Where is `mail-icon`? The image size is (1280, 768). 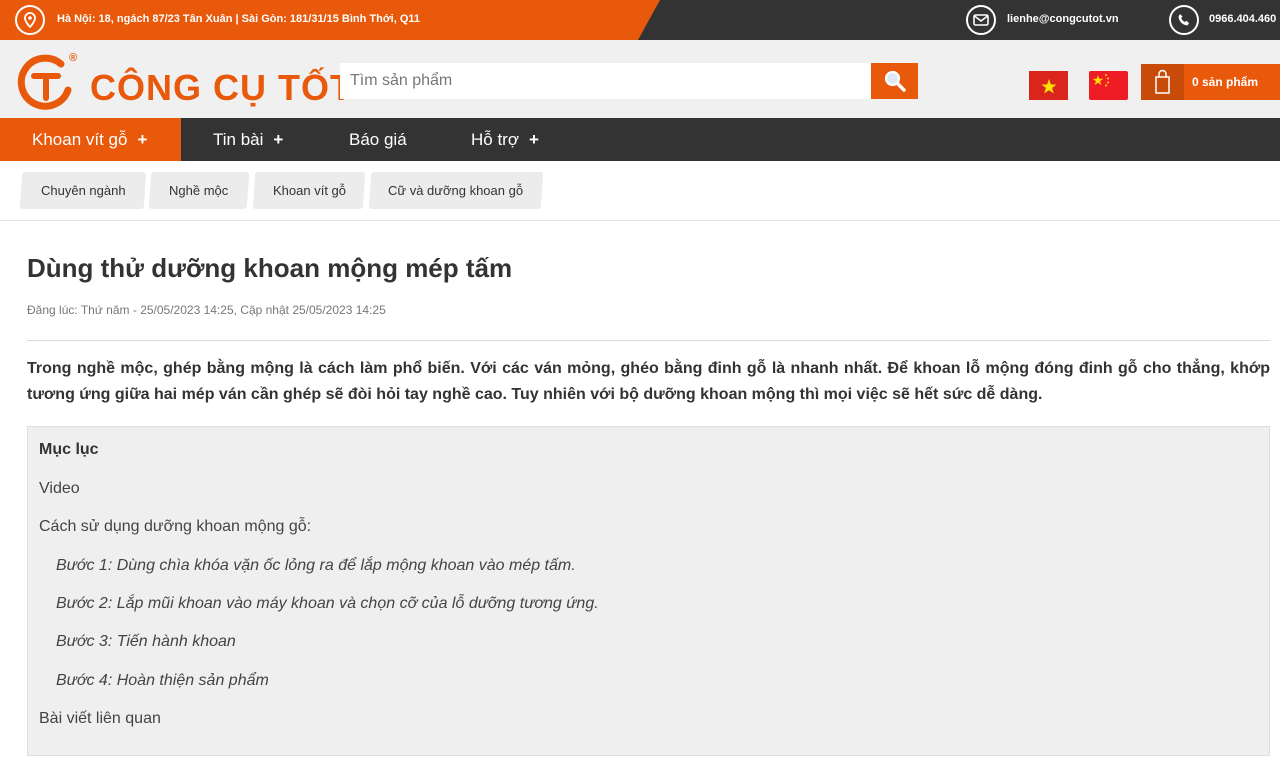
mail-icon is located at coordinates (981, 20).